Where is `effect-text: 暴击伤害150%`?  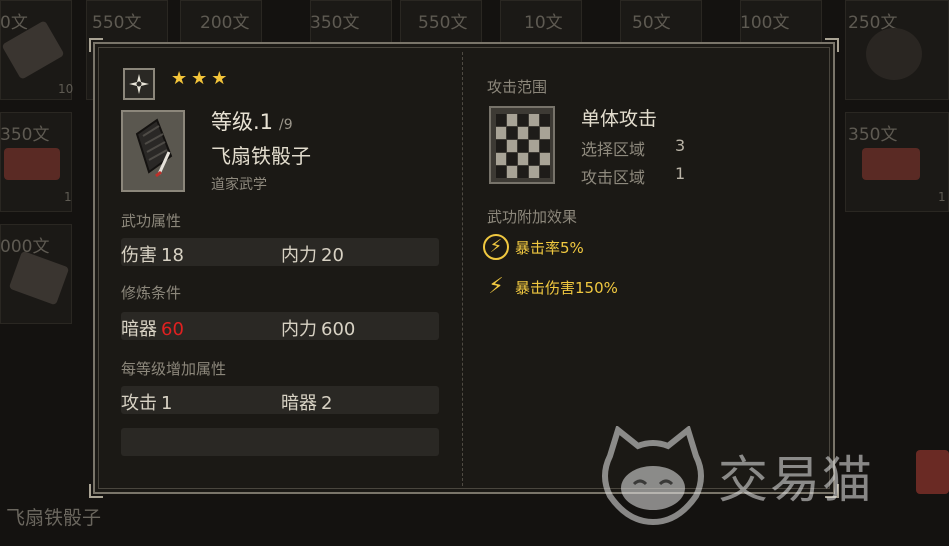
effect-text: 暴击伤害150% is located at coordinates (566, 287).